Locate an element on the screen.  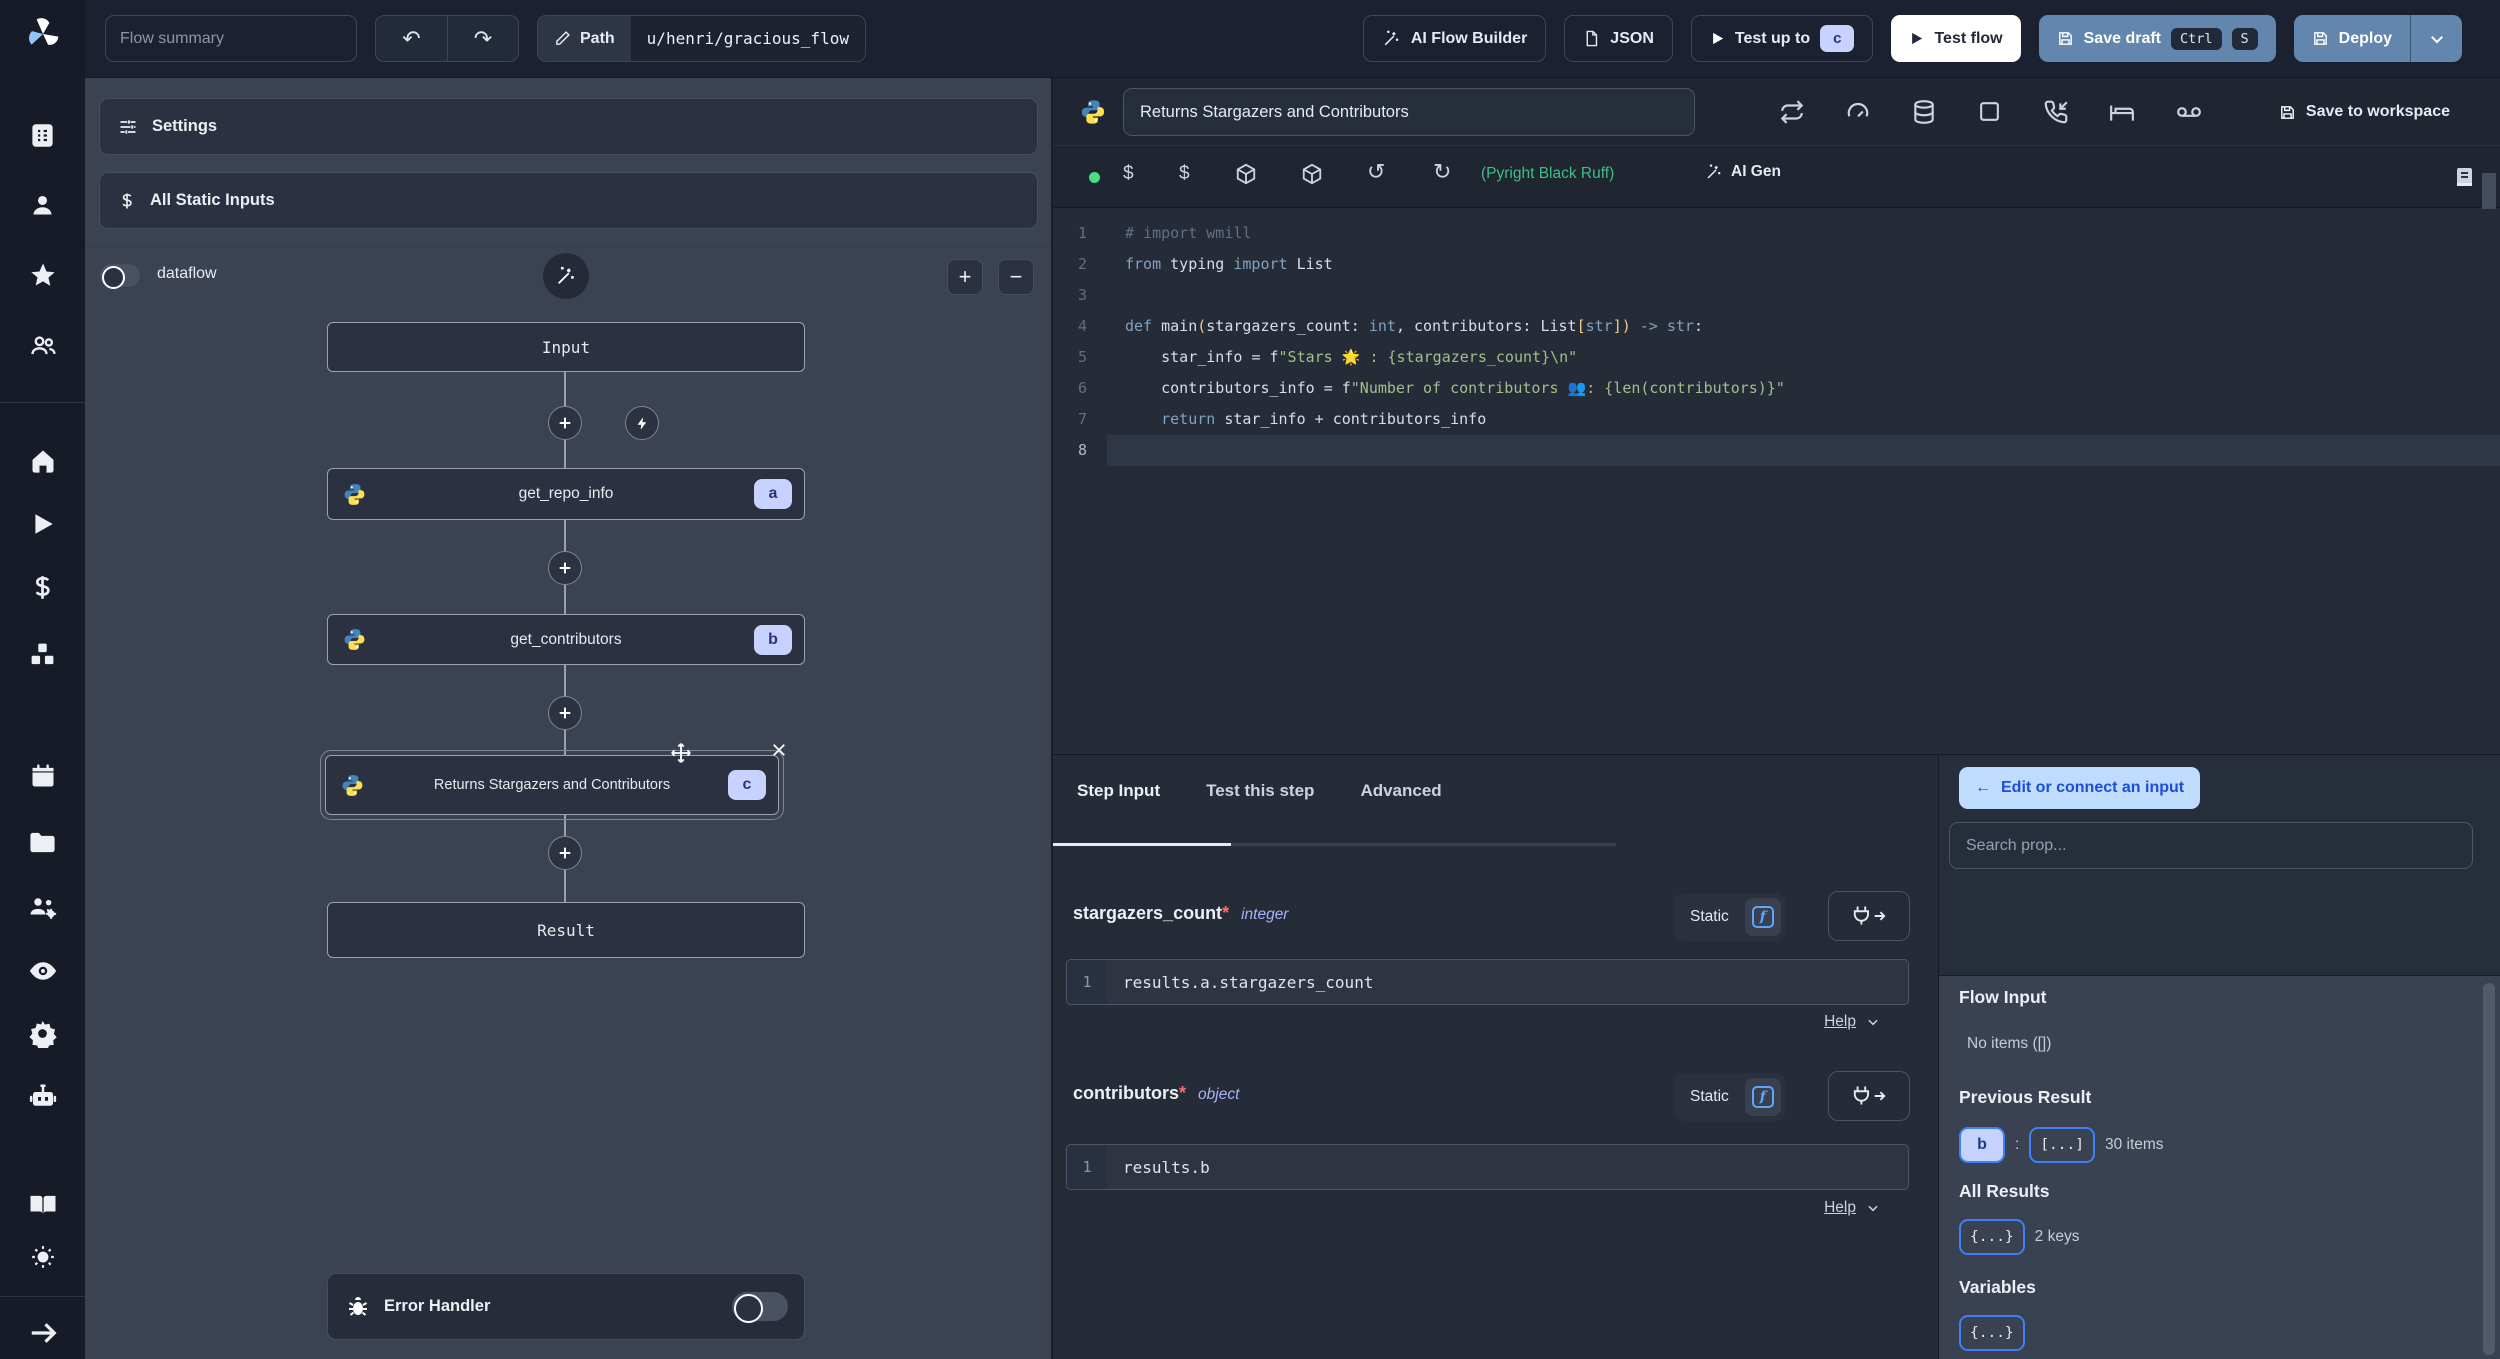
resources-boxes-icon is located at coordinates (42, 654).